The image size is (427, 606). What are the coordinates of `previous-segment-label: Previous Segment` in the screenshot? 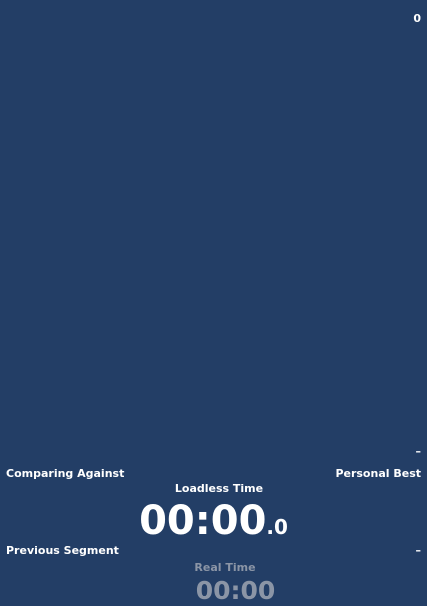 It's located at (62, 550).